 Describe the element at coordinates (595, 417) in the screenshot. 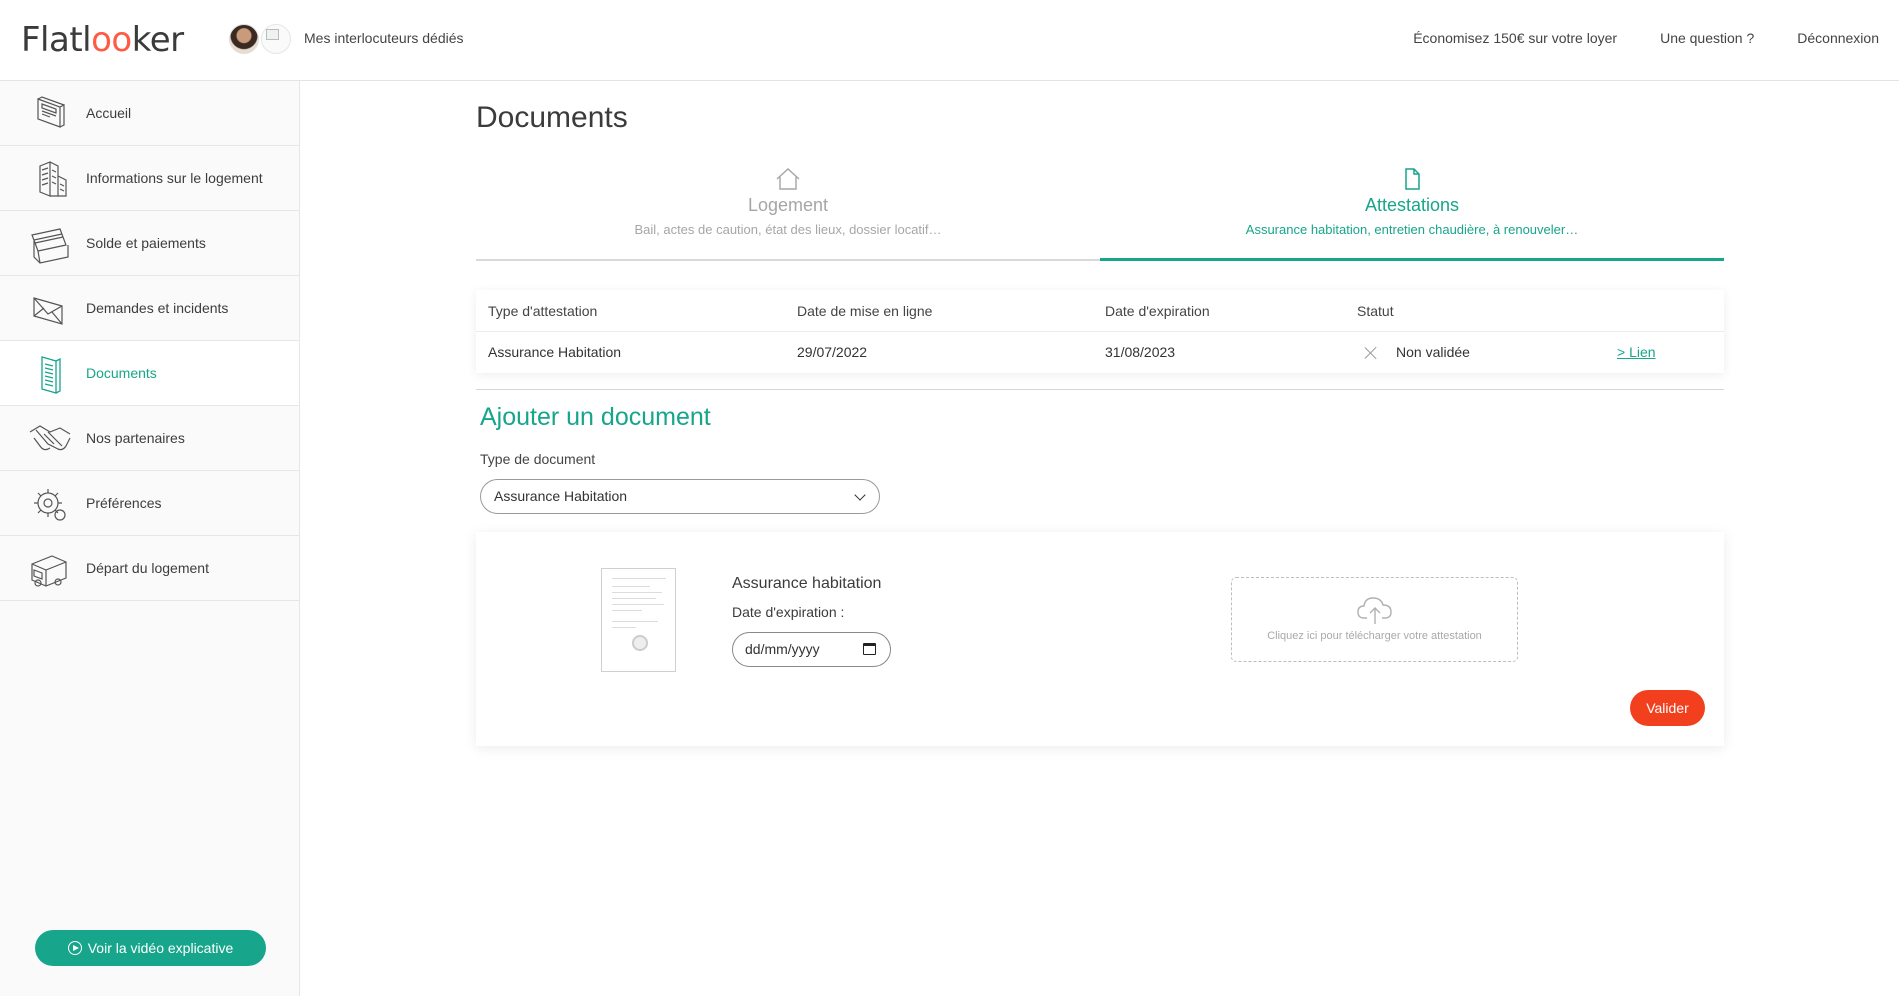

I see `add-document-title: Ajouter un document` at that location.